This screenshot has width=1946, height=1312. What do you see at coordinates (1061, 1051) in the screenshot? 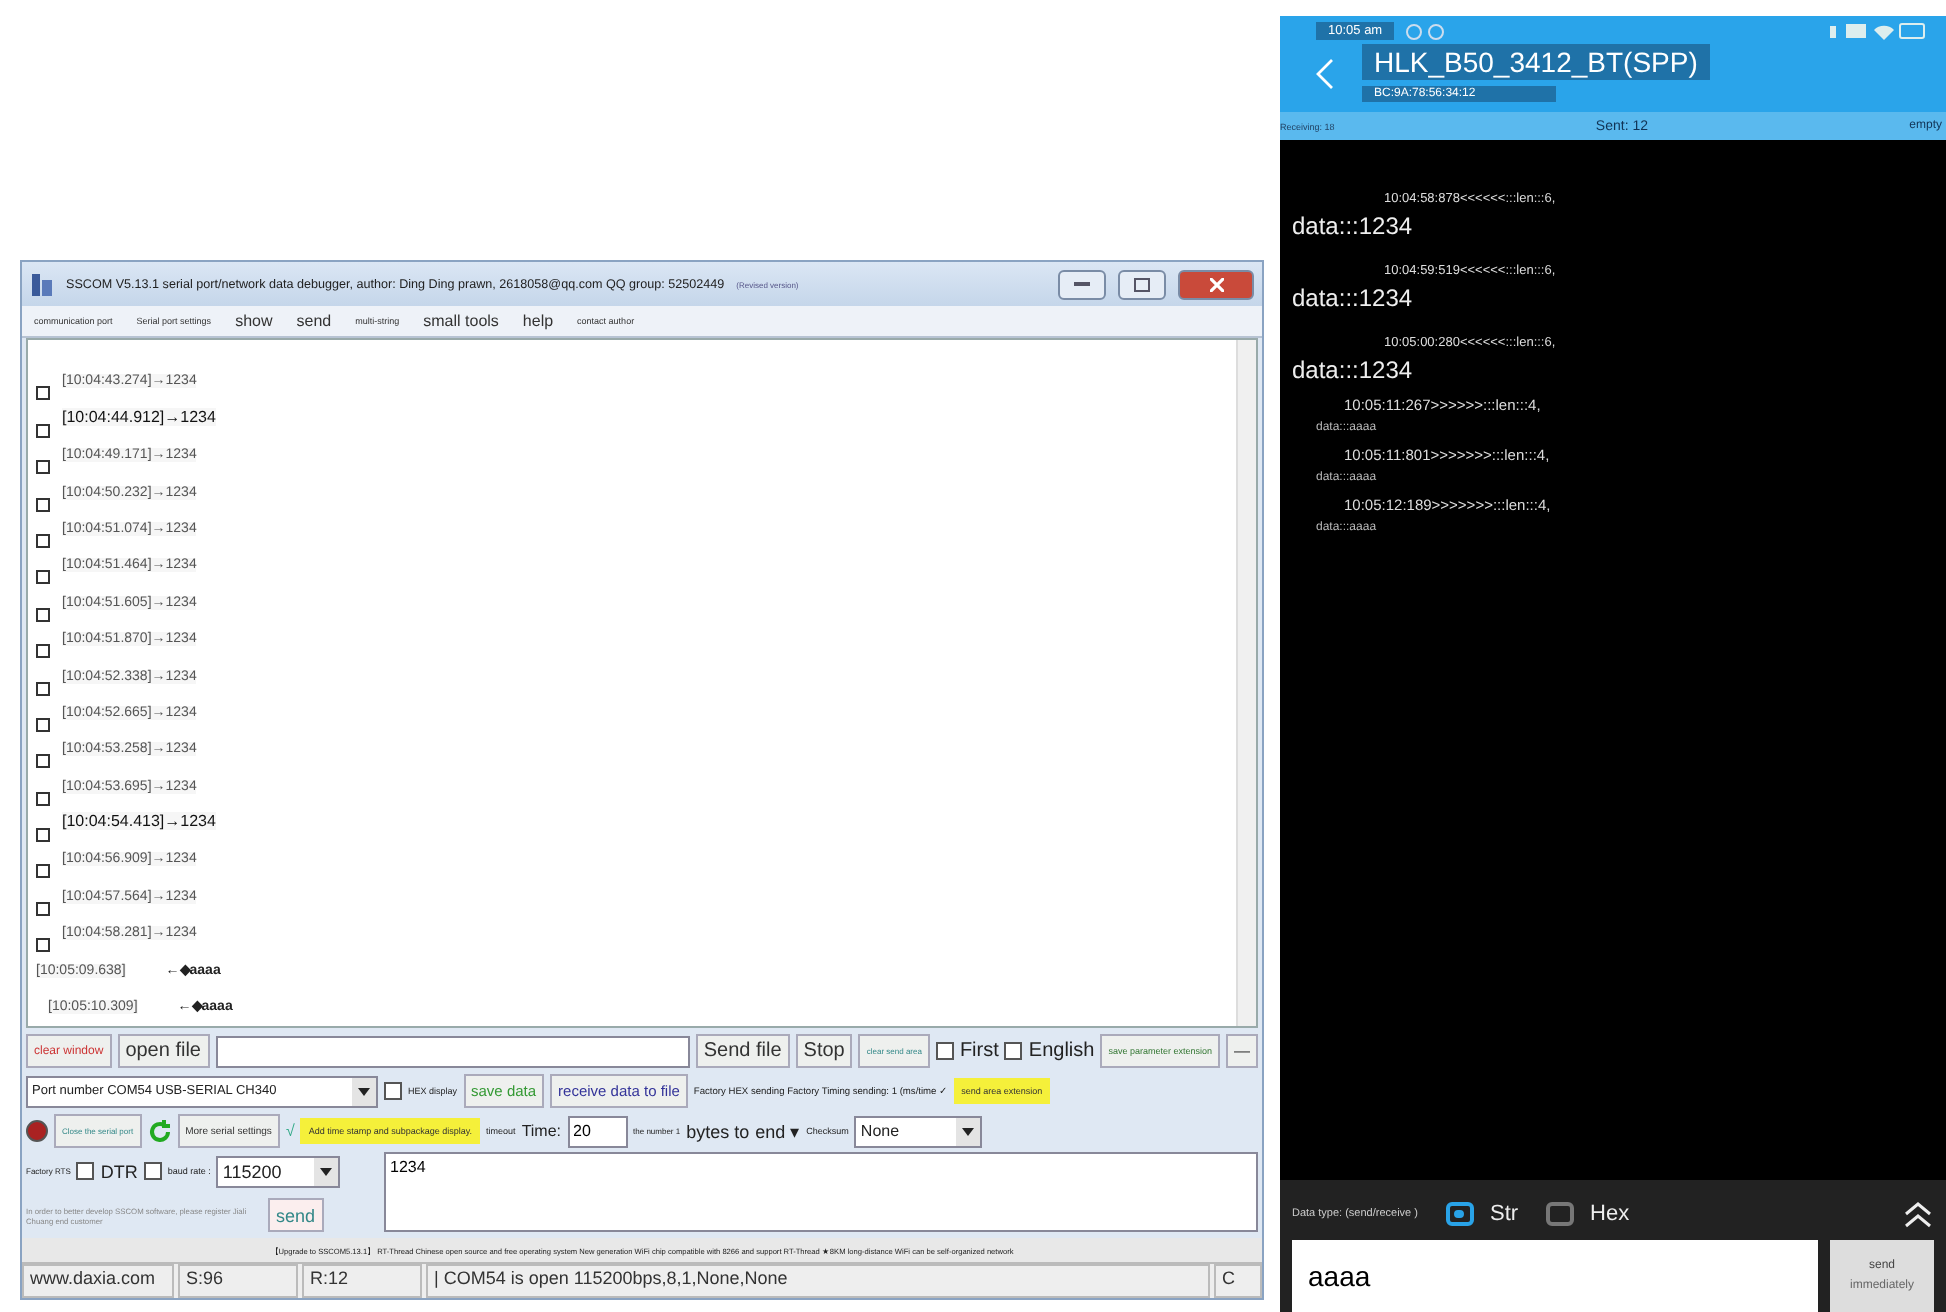
I see `checkbox-label: English` at bounding box center [1061, 1051].